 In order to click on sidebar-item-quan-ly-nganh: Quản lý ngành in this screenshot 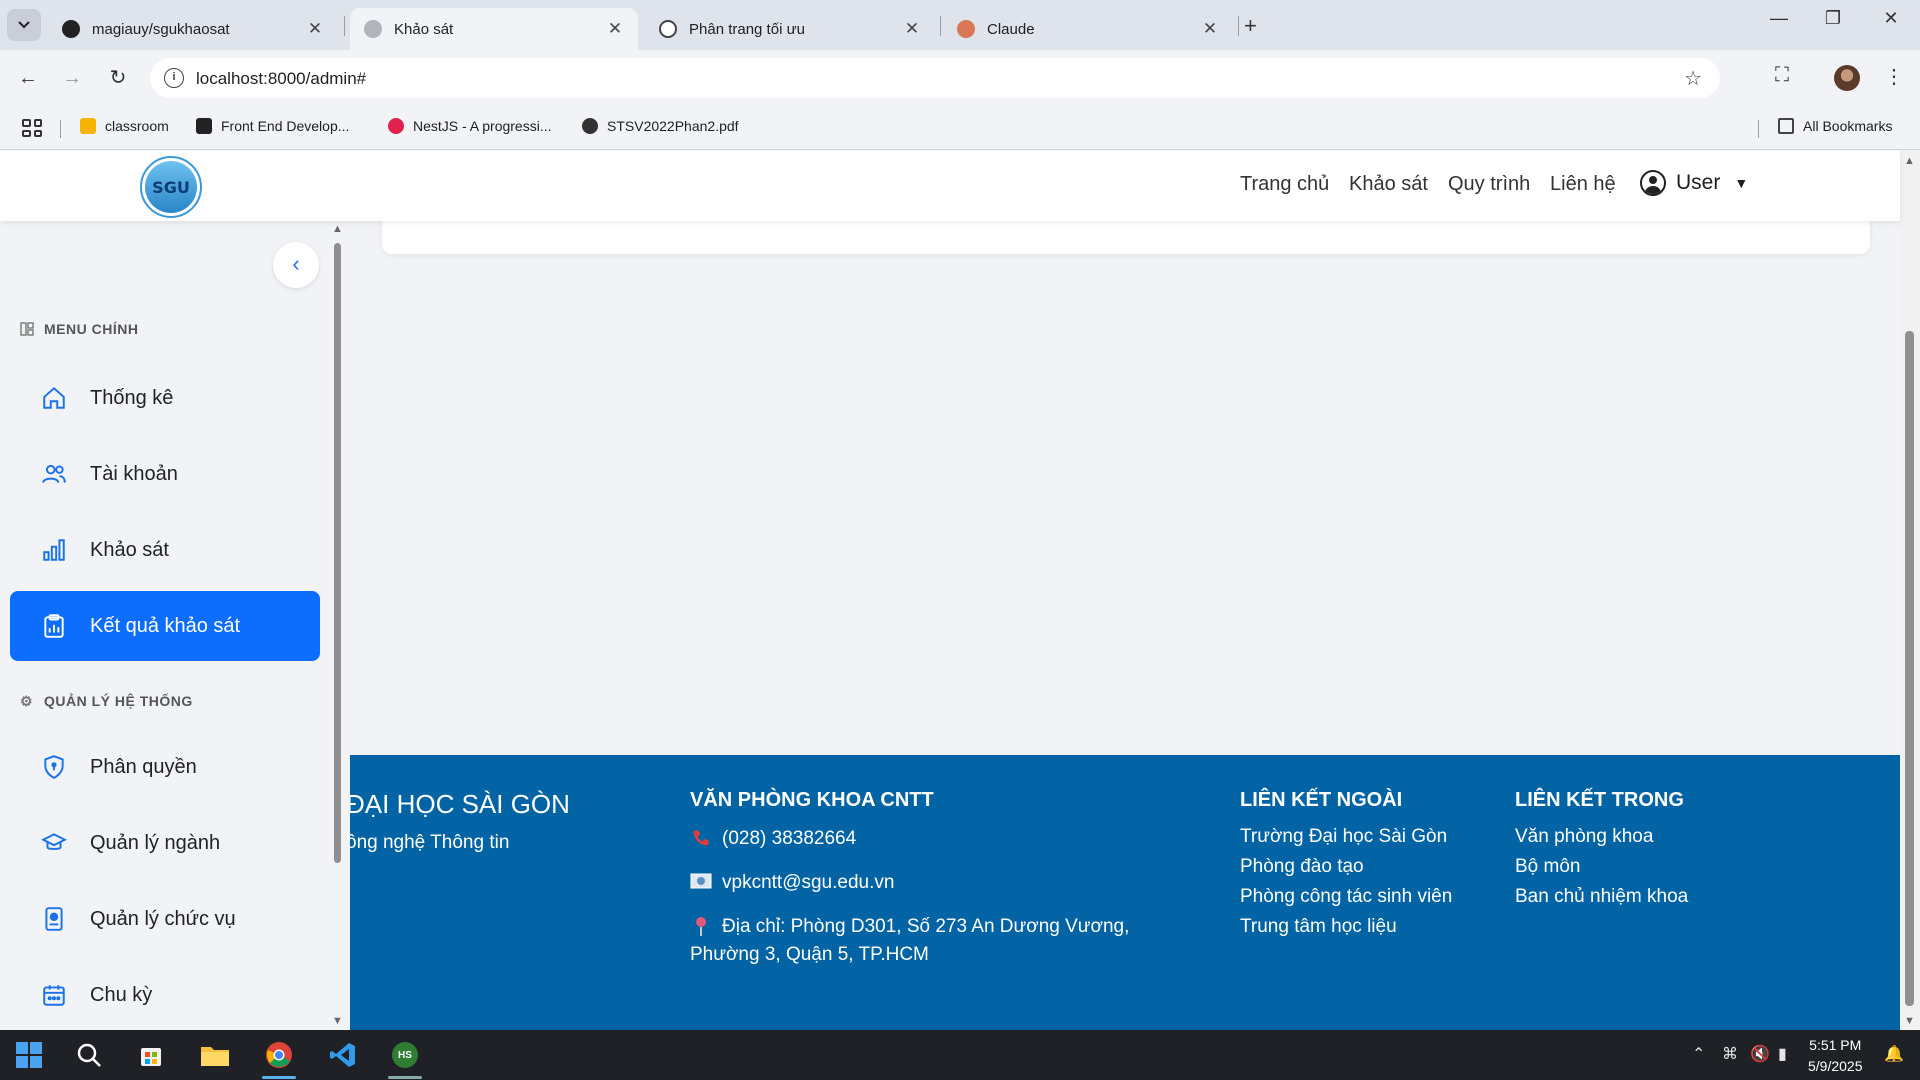, I will do `click(165, 843)`.